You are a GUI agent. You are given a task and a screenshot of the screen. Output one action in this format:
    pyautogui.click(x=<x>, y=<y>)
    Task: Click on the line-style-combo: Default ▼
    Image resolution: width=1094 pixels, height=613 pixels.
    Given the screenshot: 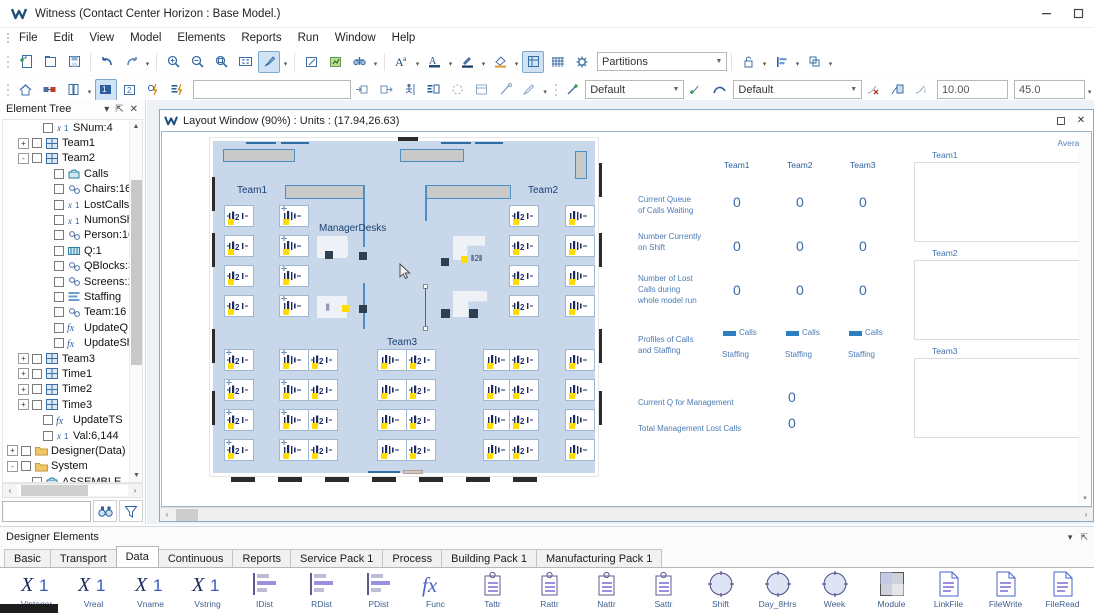 What is the action you would take?
    pyautogui.click(x=634, y=89)
    